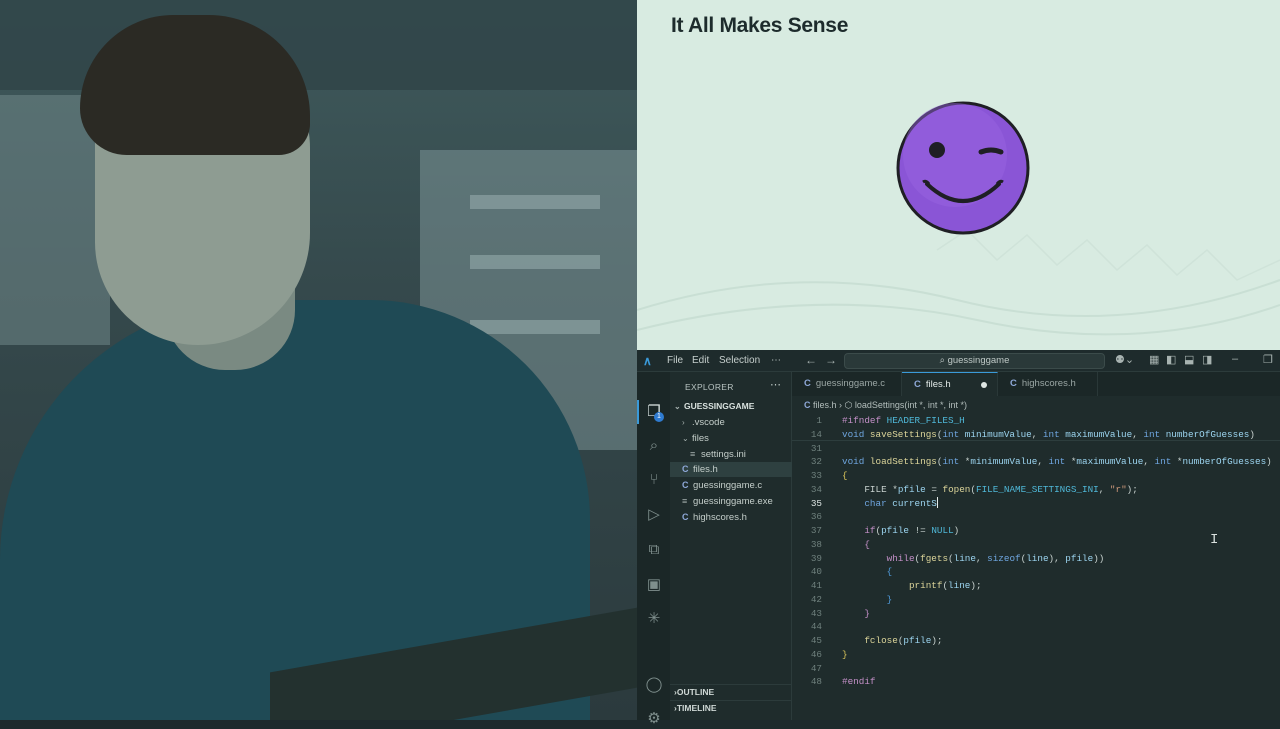 The image size is (1280, 729). I want to click on settings-gear-icon: ⚙, so click(654, 719).